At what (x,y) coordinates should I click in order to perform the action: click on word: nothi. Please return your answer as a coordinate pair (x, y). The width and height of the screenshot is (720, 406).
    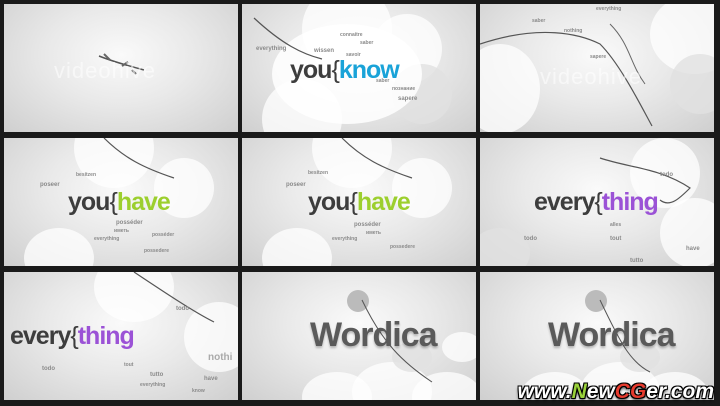
    Looking at the image, I should click on (220, 357).